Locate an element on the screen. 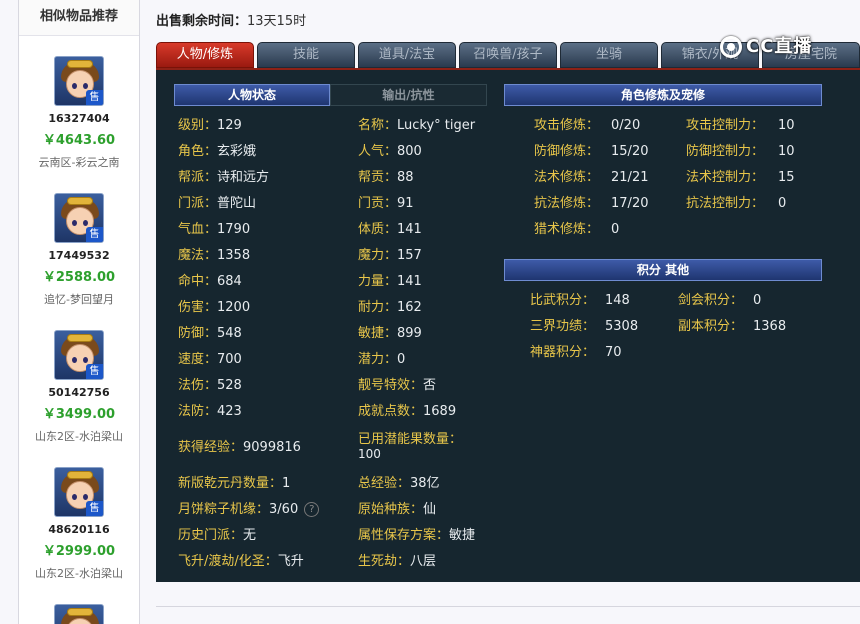 This screenshot has height=624, width=860. status-right-value: 91 is located at coordinates (405, 203).